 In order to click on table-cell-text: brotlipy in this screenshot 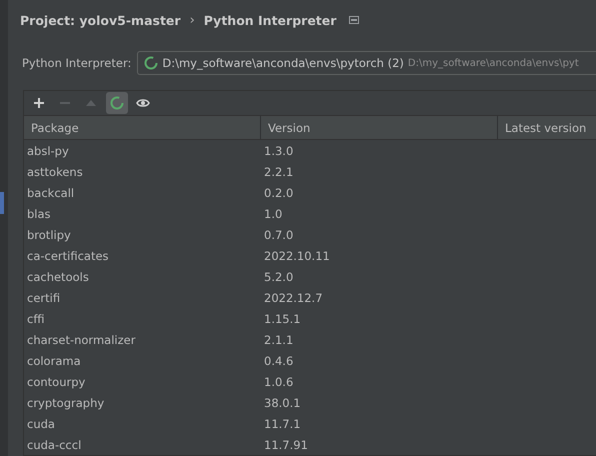, I will do `click(49, 235)`.